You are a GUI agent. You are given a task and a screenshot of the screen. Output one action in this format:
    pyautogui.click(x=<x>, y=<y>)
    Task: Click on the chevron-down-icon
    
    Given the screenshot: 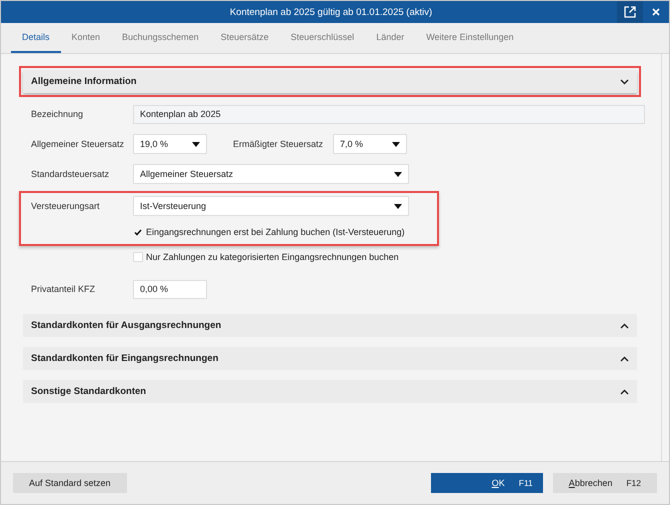 What is the action you would take?
    pyautogui.click(x=624, y=81)
    